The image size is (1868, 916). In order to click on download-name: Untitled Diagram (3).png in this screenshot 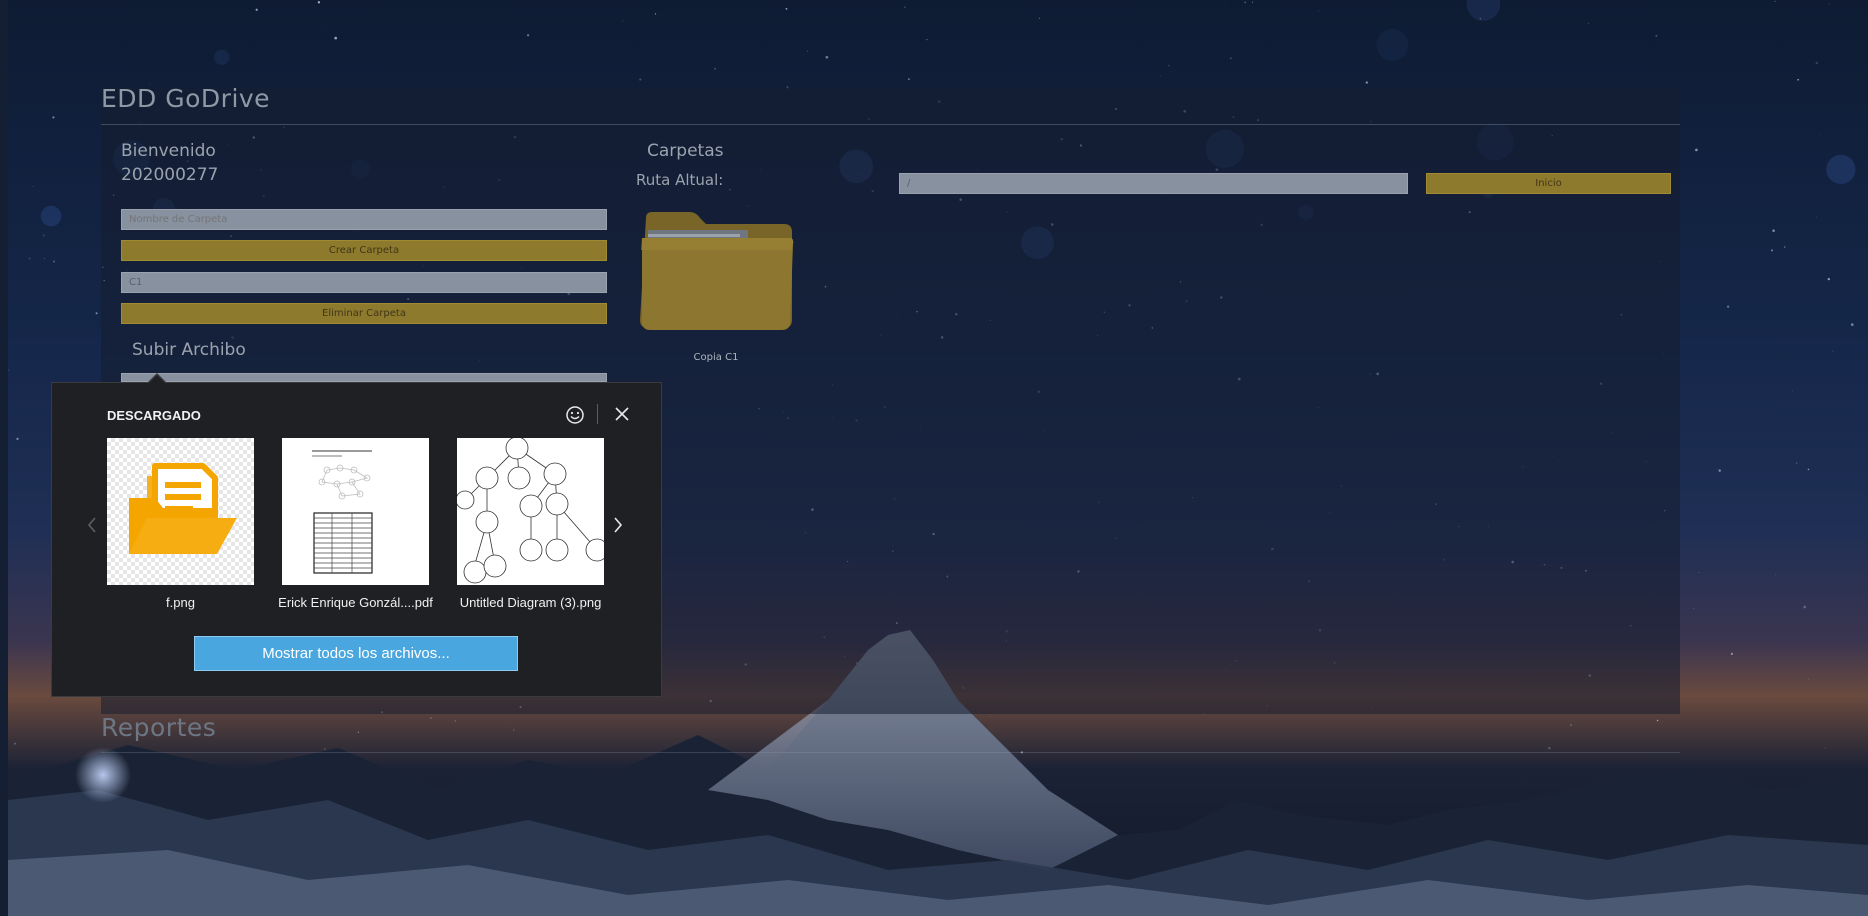, I will do `click(530, 602)`.